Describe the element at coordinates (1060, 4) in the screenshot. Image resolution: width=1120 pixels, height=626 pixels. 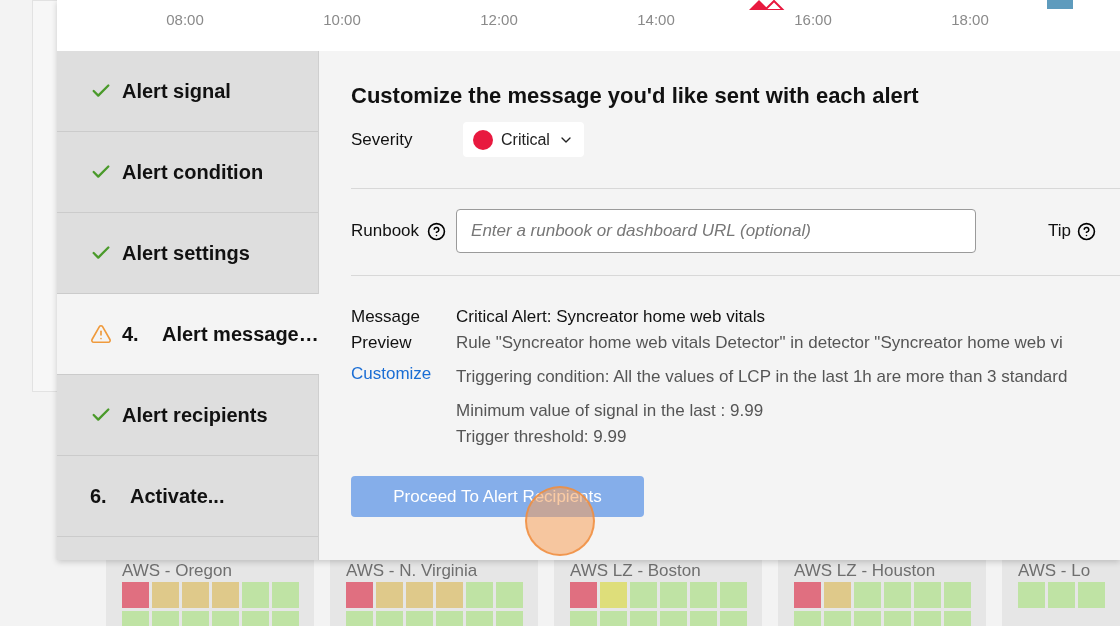
I see `event-bar` at that location.